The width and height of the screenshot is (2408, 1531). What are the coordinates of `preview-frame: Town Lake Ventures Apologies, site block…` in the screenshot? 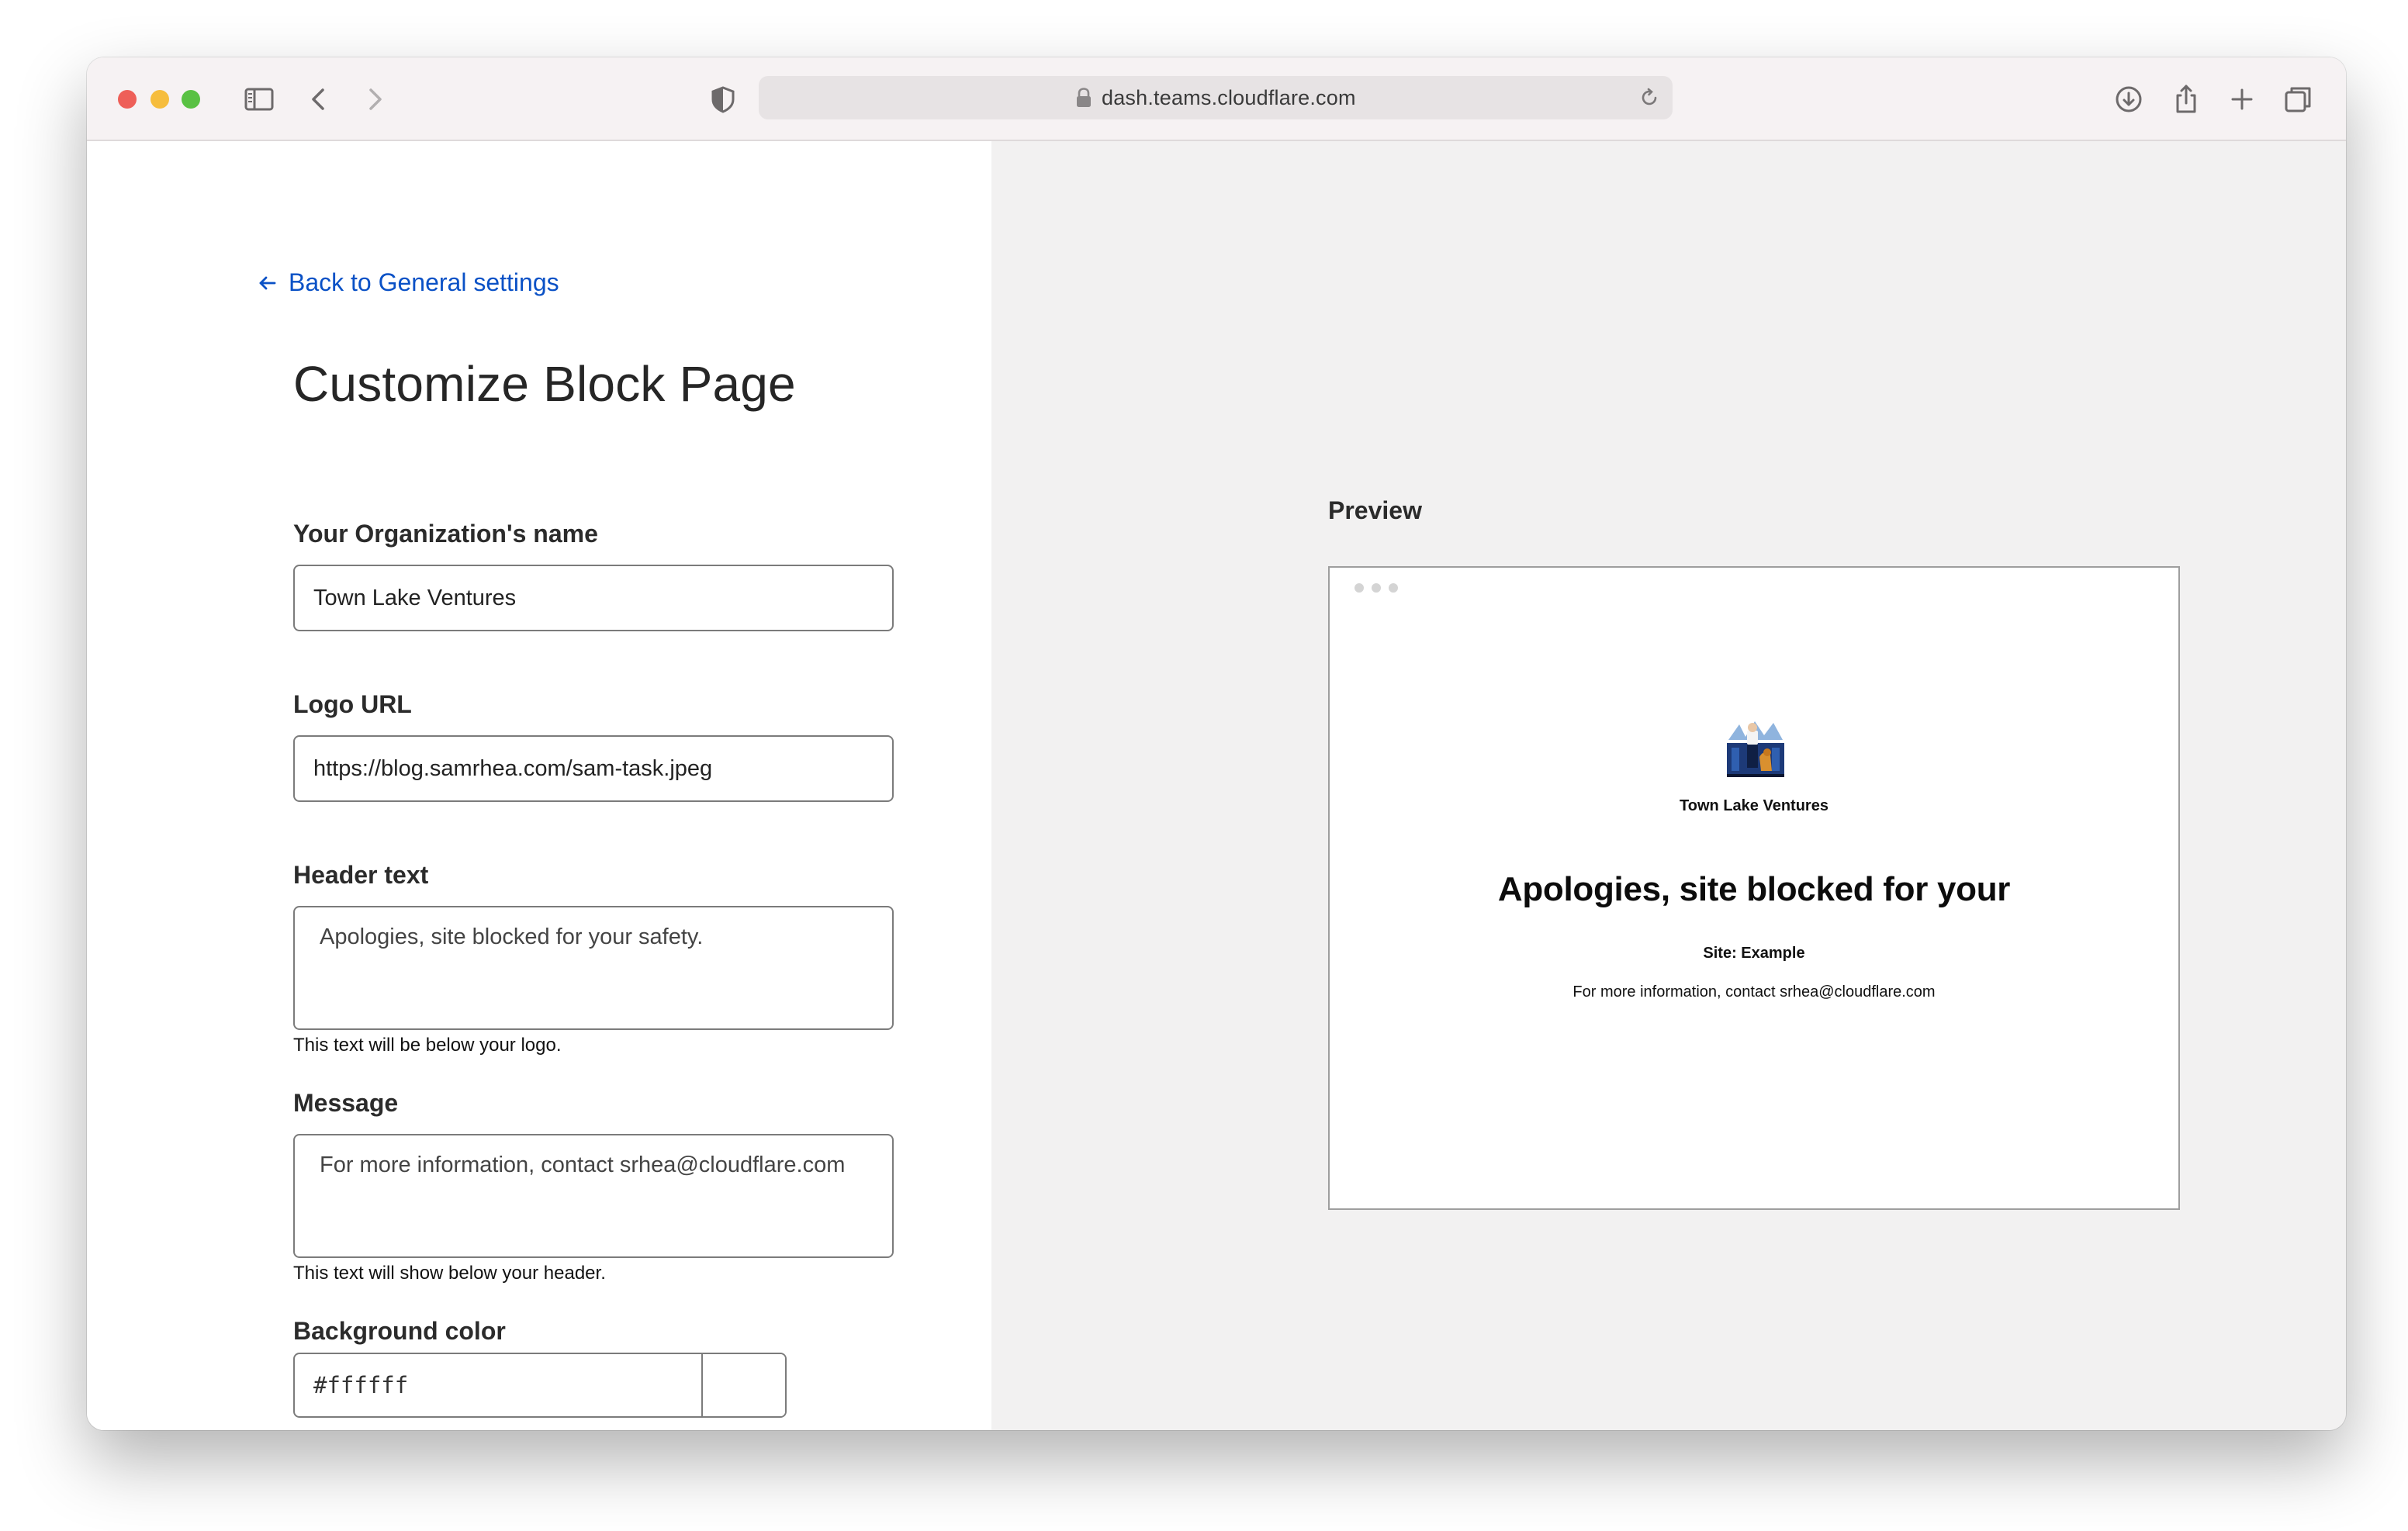 It's located at (1754, 888).